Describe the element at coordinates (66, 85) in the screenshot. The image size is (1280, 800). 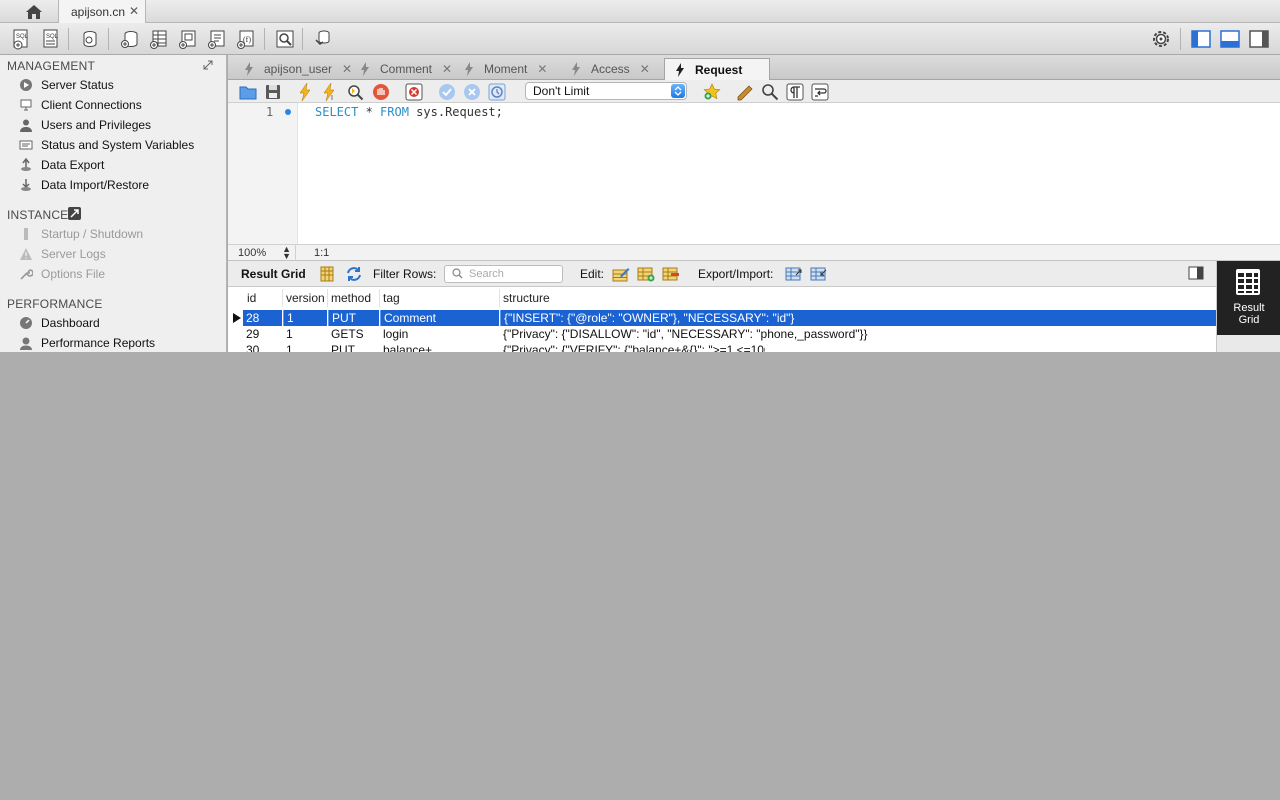
I see `sidebar-item-server-status: Server Status` at that location.